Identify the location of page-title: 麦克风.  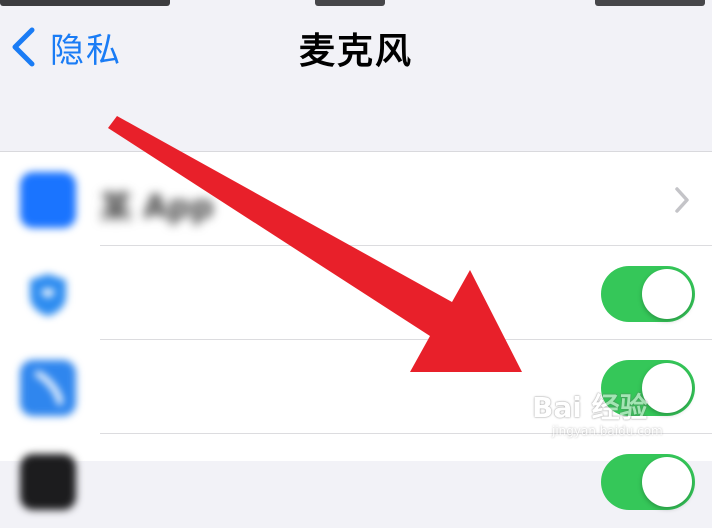
(355, 51).